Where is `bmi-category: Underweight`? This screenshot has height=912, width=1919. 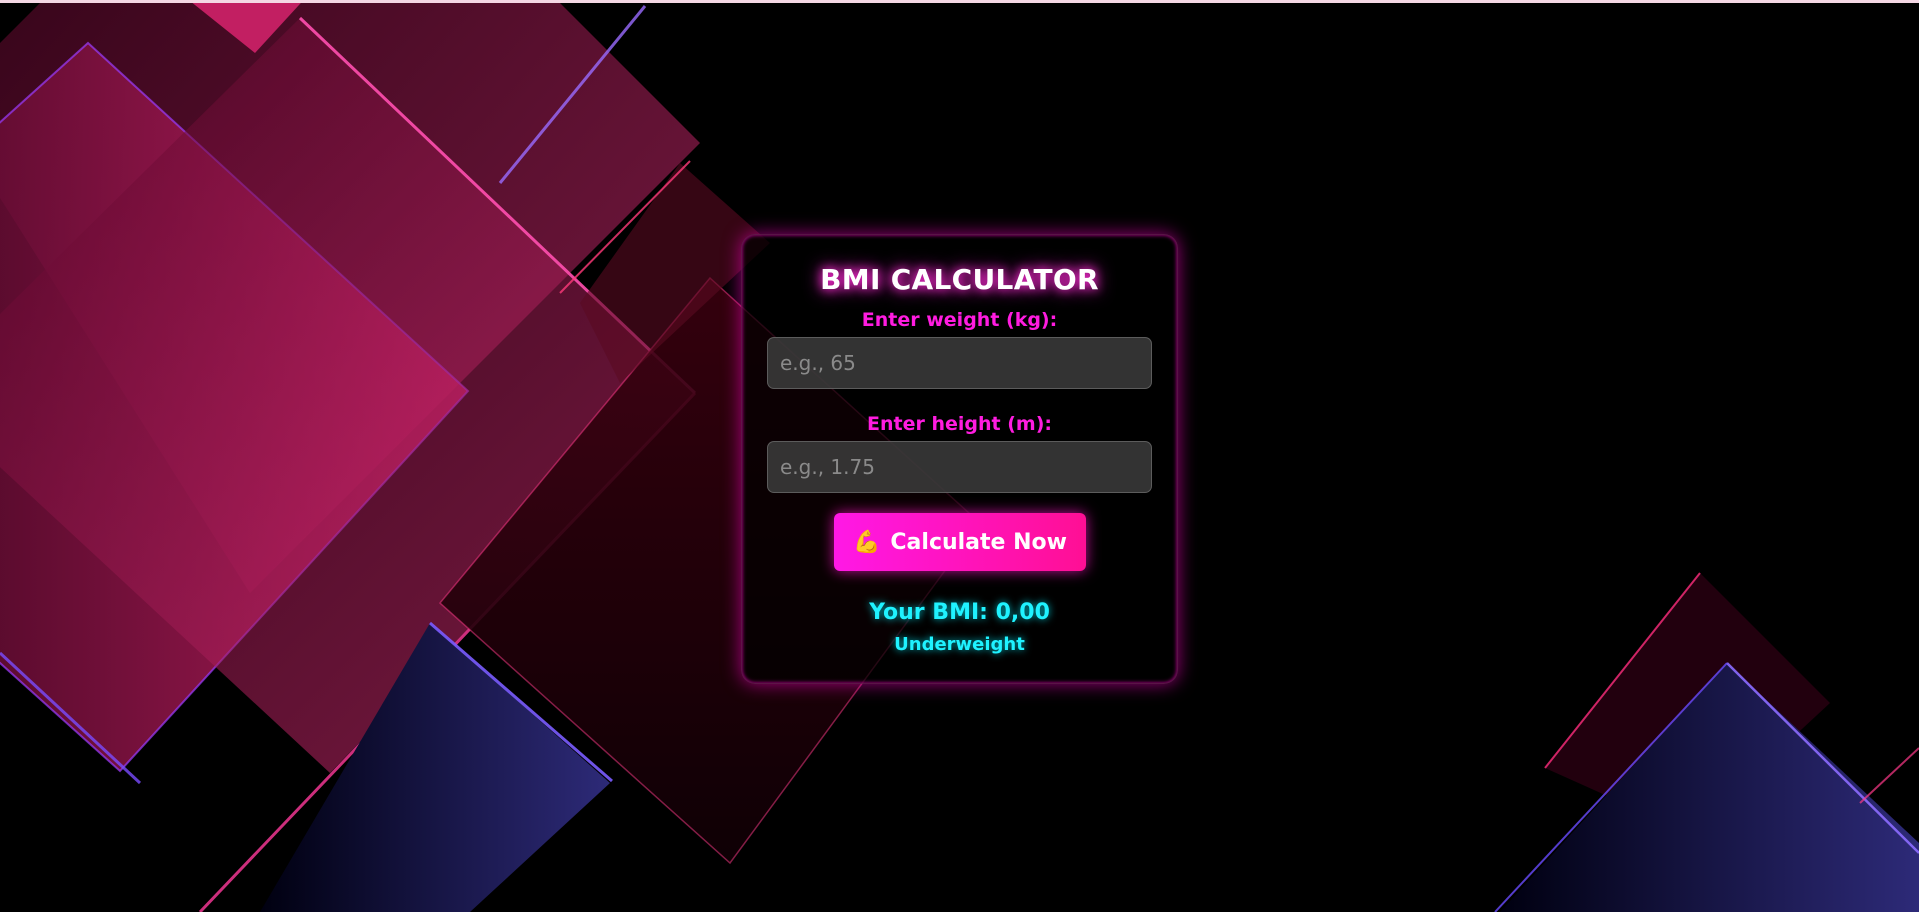
bmi-category: Underweight is located at coordinates (959, 644).